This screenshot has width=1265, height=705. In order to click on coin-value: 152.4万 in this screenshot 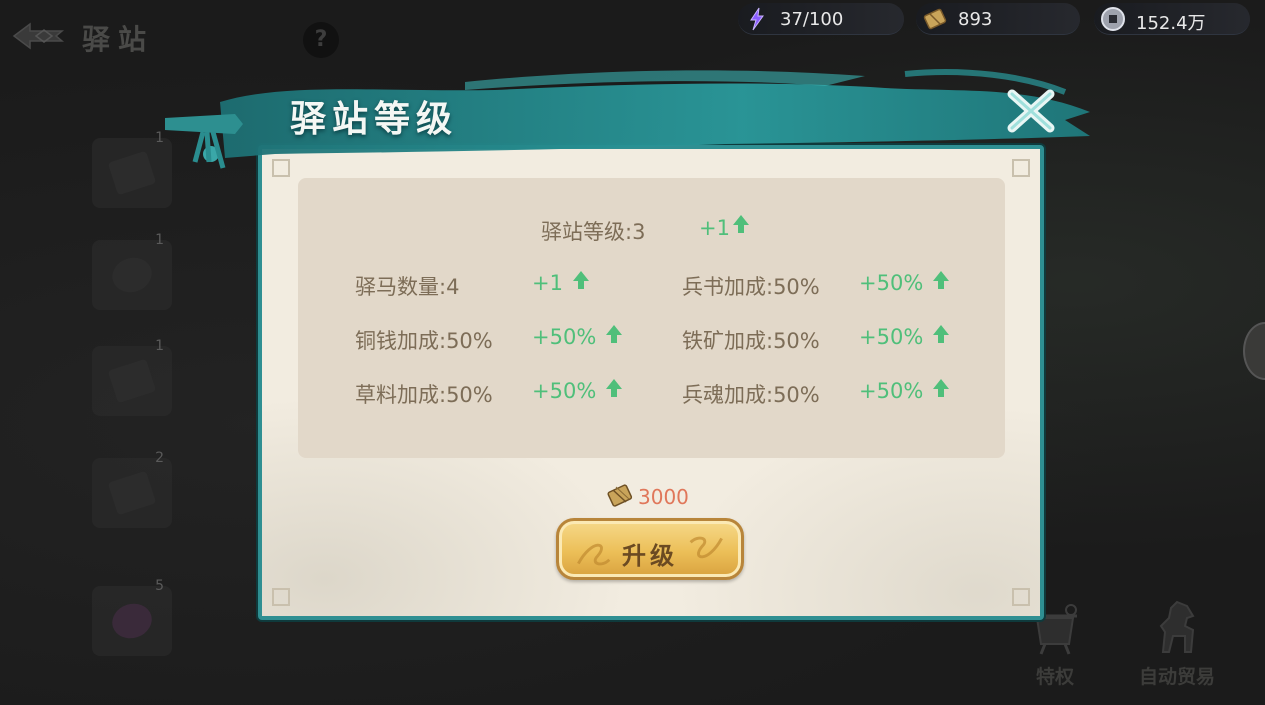, I will do `click(1171, 23)`.